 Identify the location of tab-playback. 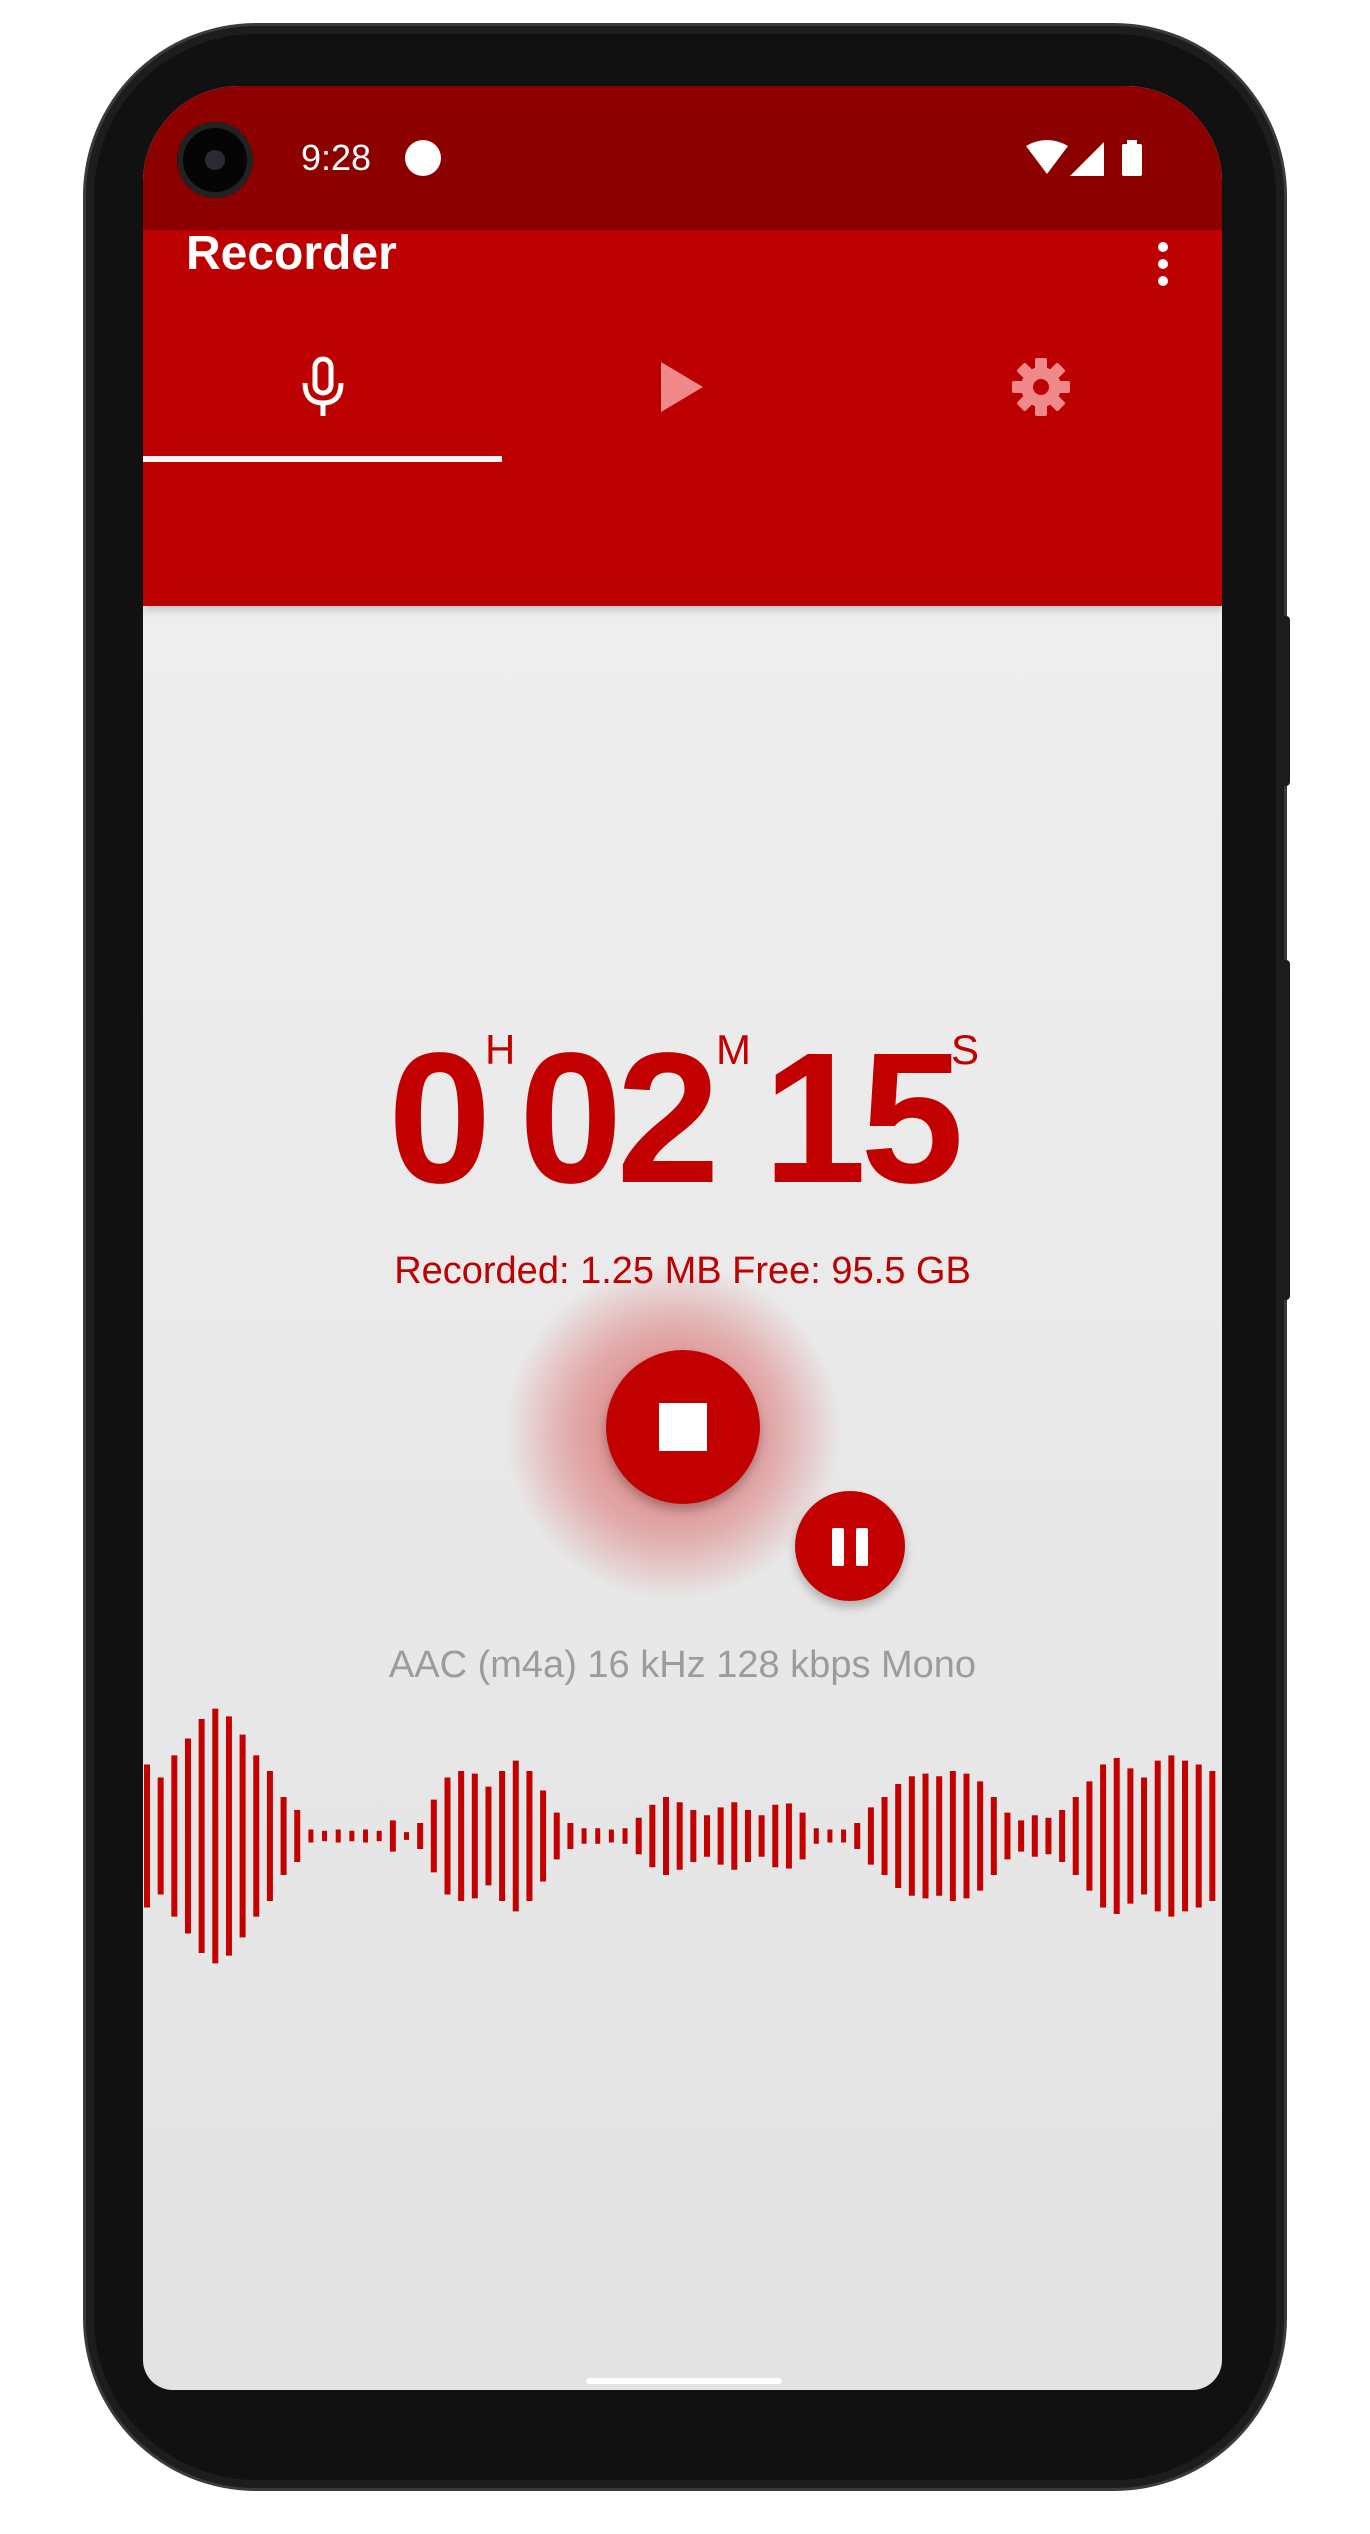
(681, 387).